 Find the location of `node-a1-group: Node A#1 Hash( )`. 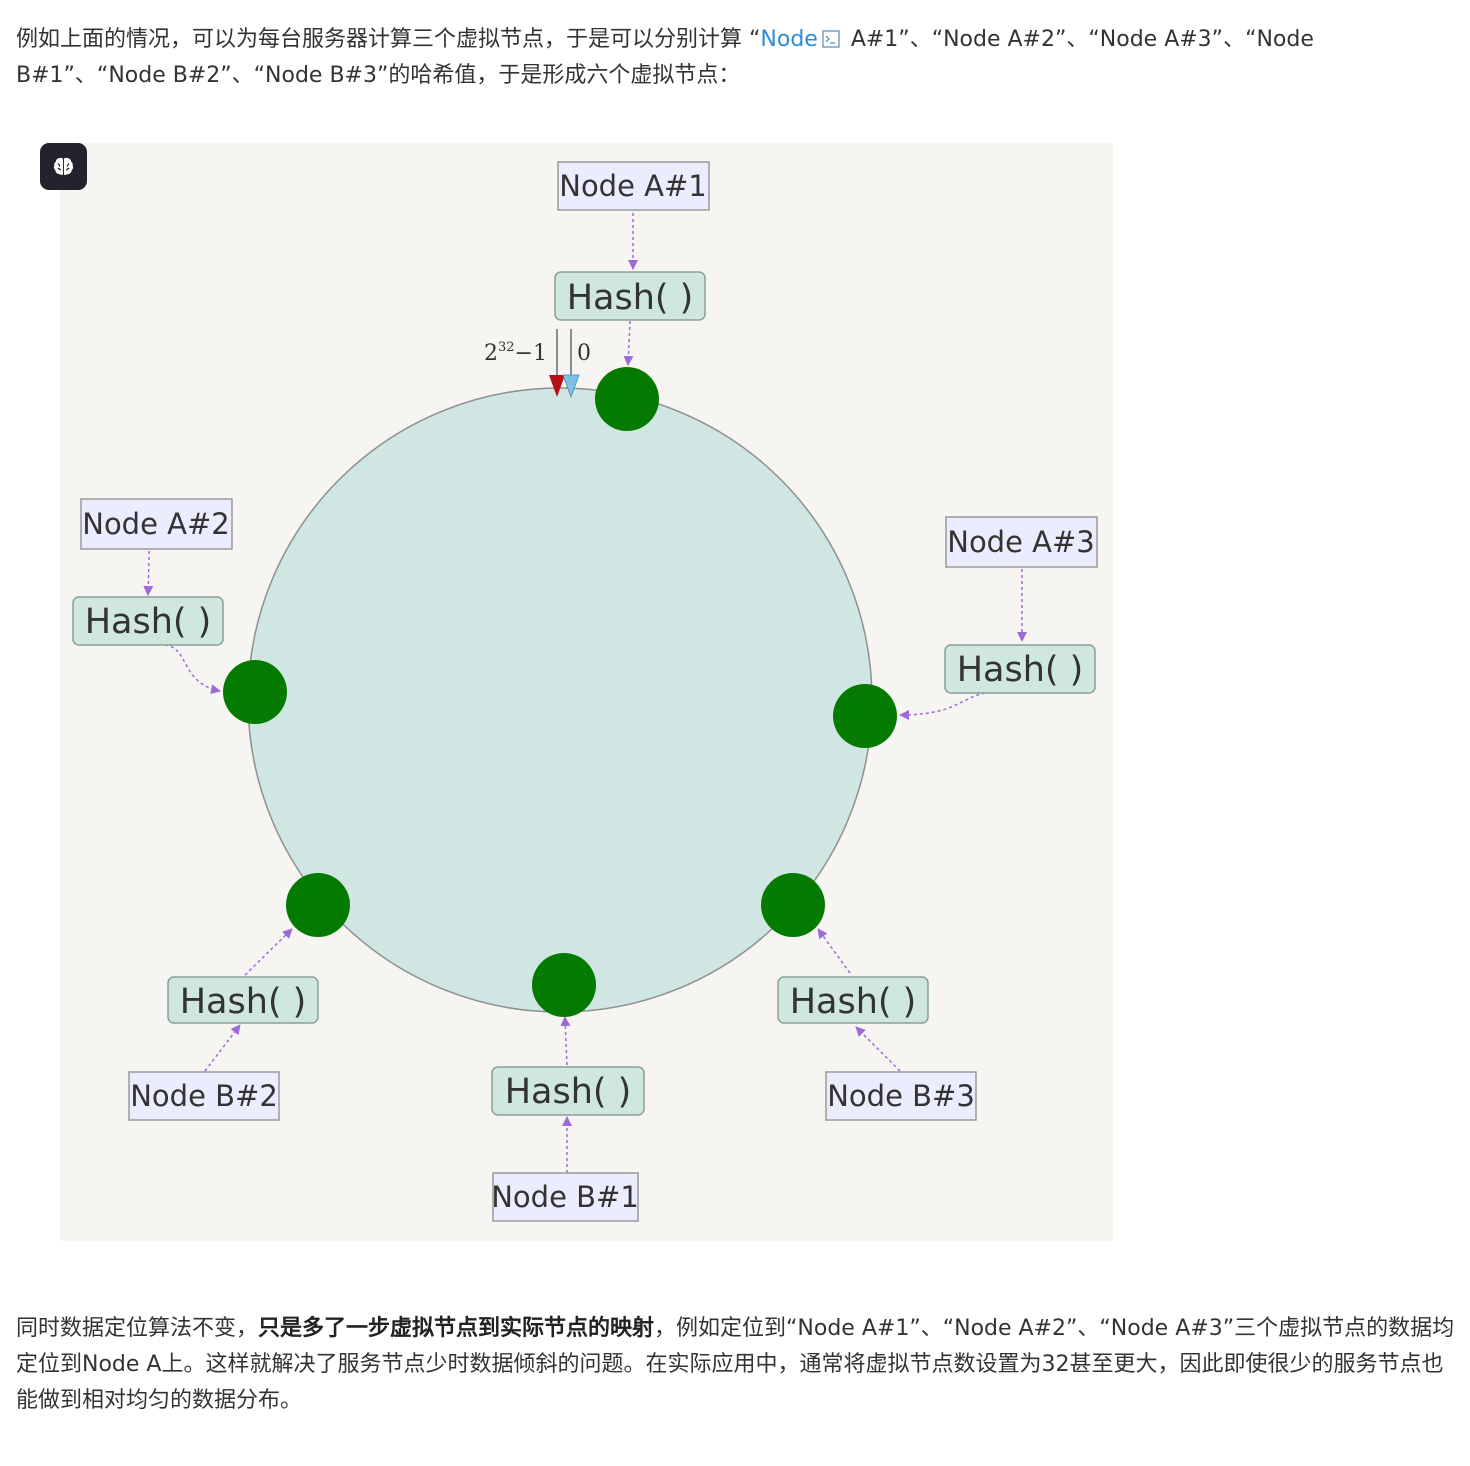

node-a1-group: Node A#1 Hash( ) is located at coordinates (632, 241).